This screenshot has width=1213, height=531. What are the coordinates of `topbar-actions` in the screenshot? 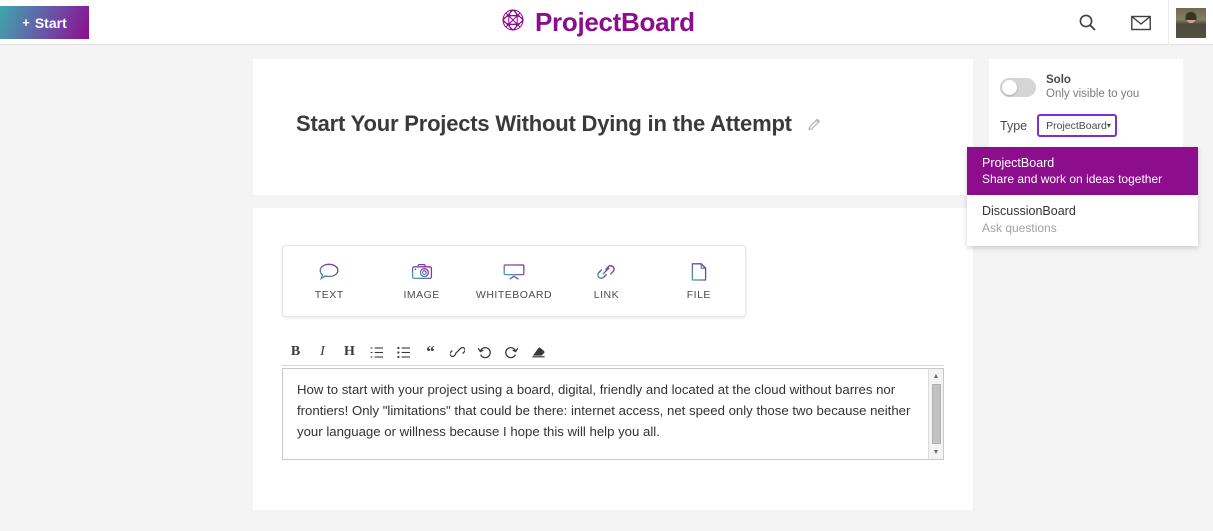 It's located at (1136, 22).